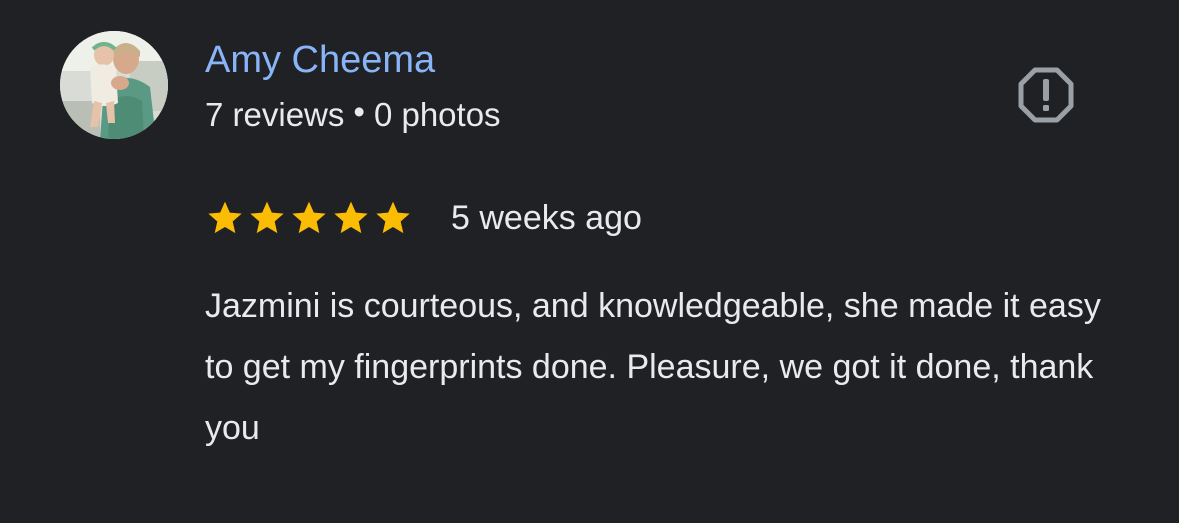  I want to click on reviewer-avatar, so click(114, 85).